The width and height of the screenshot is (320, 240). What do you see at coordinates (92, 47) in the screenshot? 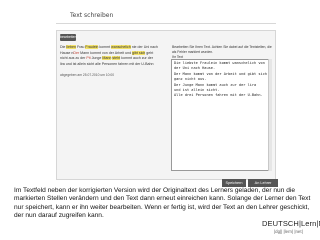
I see `marked-error-segment: Fraulein` at bounding box center [92, 47].